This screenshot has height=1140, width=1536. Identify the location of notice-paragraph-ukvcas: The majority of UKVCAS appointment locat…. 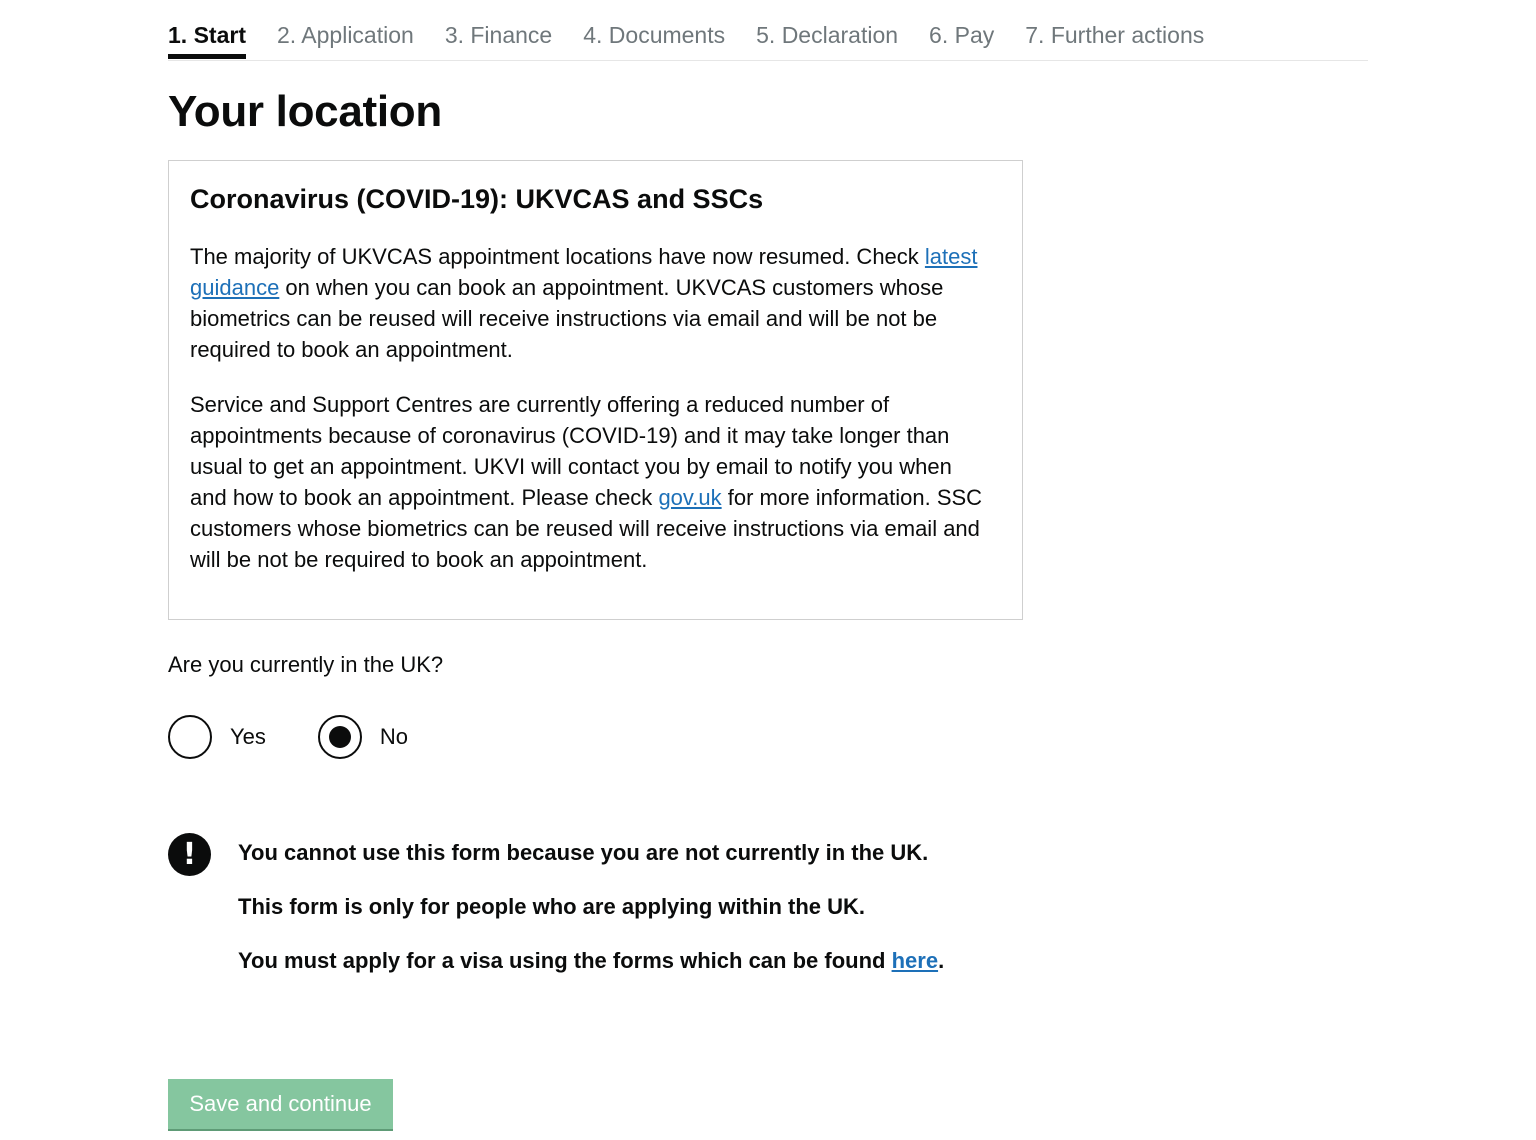
(590, 303).